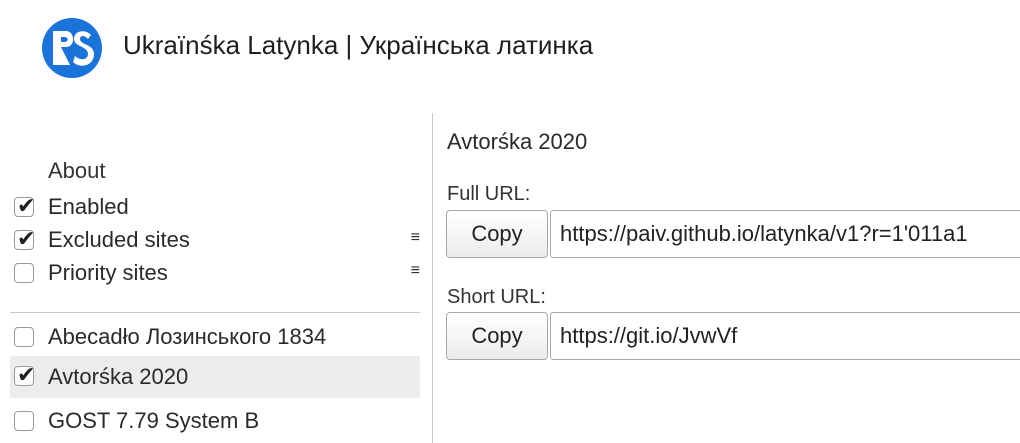  I want to click on setting-enabled: ✔ Enabled, so click(215, 208).